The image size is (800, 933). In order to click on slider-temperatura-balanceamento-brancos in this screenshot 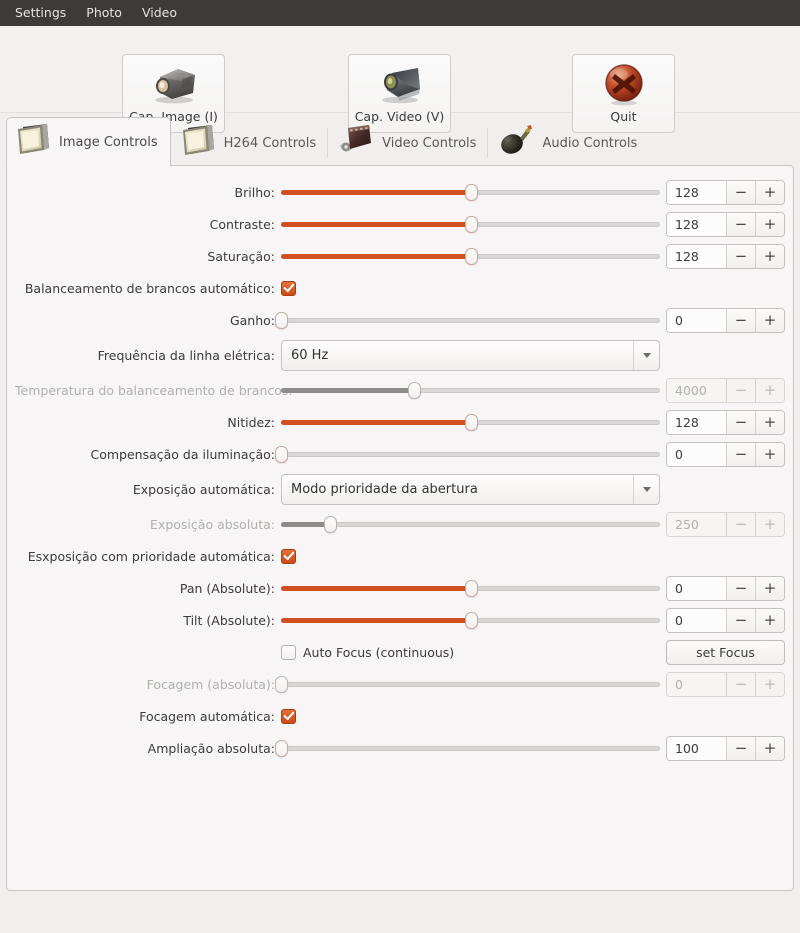, I will do `click(470, 390)`.